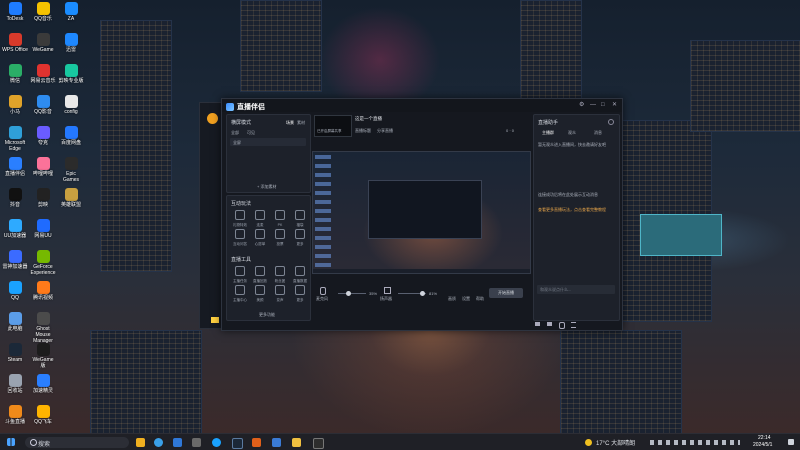 Image resolution: width=800 pixels, height=450 pixels. What do you see at coordinates (352, 293) in the screenshot?
I see `mic-volume-slider` at bounding box center [352, 293].